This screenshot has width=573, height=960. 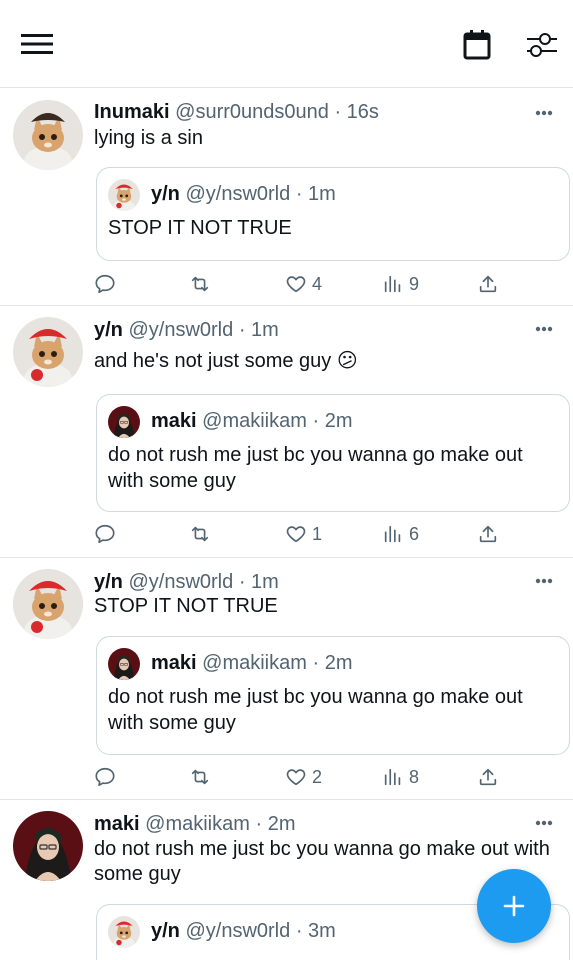 I want to click on compose-tweet-button, so click(x=514, y=906).